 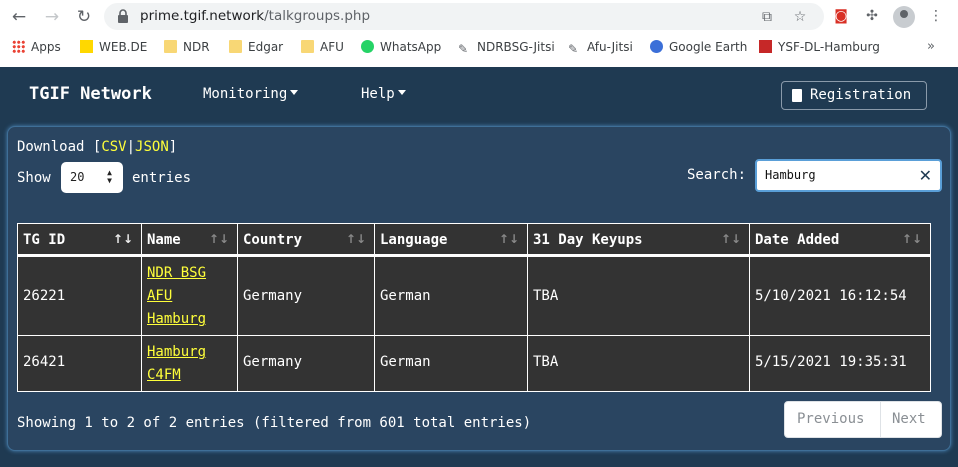 What do you see at coordinates (80, 239) in the screenshot?
I see `col-header-tg-id: TG ID ↑↓` at bounding box center [80, 239].